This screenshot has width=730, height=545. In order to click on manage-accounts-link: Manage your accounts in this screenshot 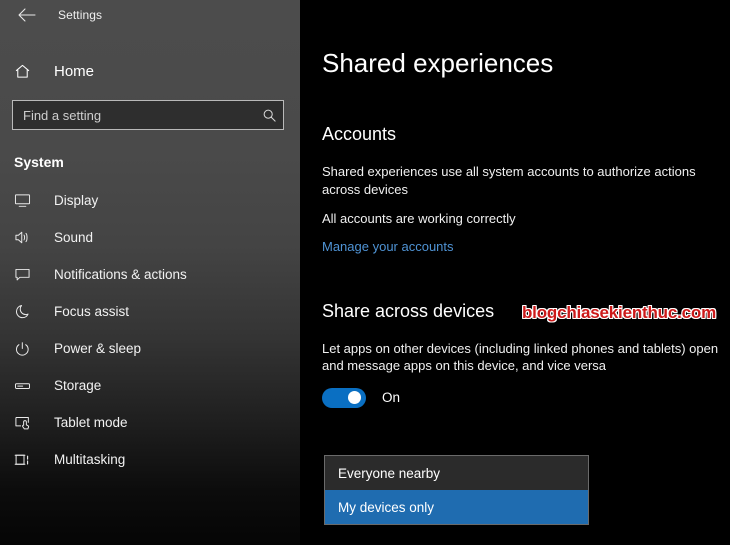, I will do `click(388, 246)`.